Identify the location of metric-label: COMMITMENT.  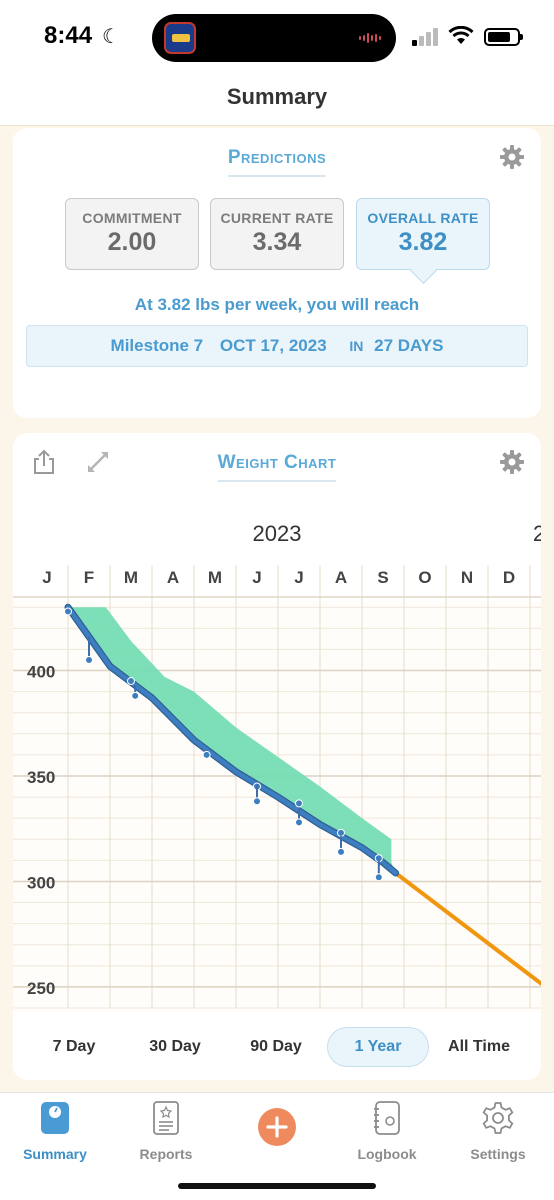
(132, 218).